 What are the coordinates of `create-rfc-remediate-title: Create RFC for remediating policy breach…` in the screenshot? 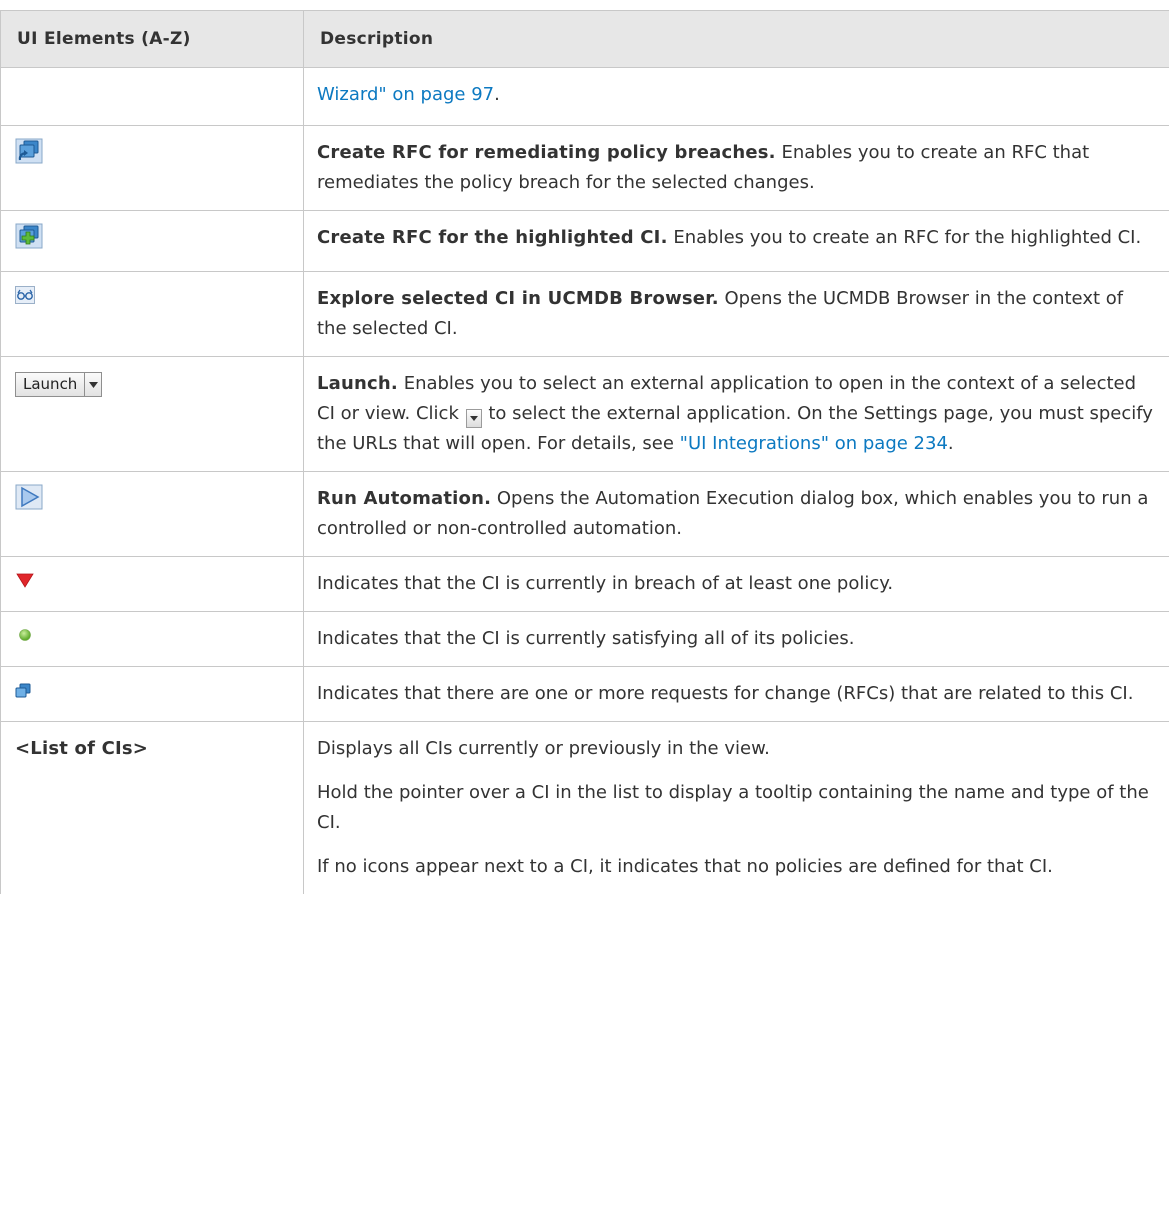 It's located at (546, 152).